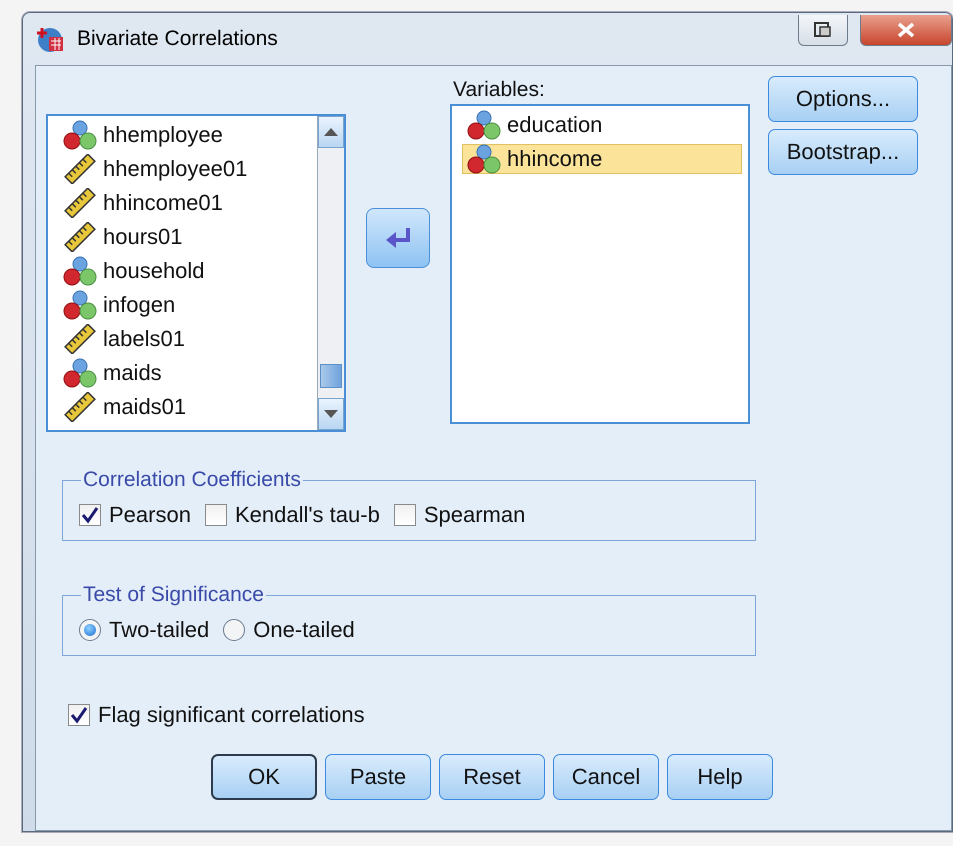 Image resolution: width=953 pixels, height=846 pixels. What do you see at coordinates (602, 125) in the screenshot?
I see `variable-item: education` at bounding box center [602, 125].